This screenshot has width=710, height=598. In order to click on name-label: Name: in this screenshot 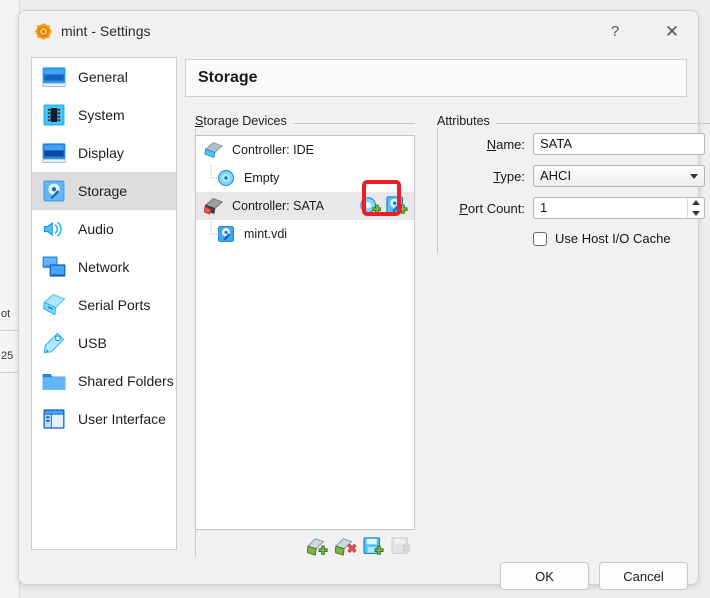, I will do `click(505, 144)`.